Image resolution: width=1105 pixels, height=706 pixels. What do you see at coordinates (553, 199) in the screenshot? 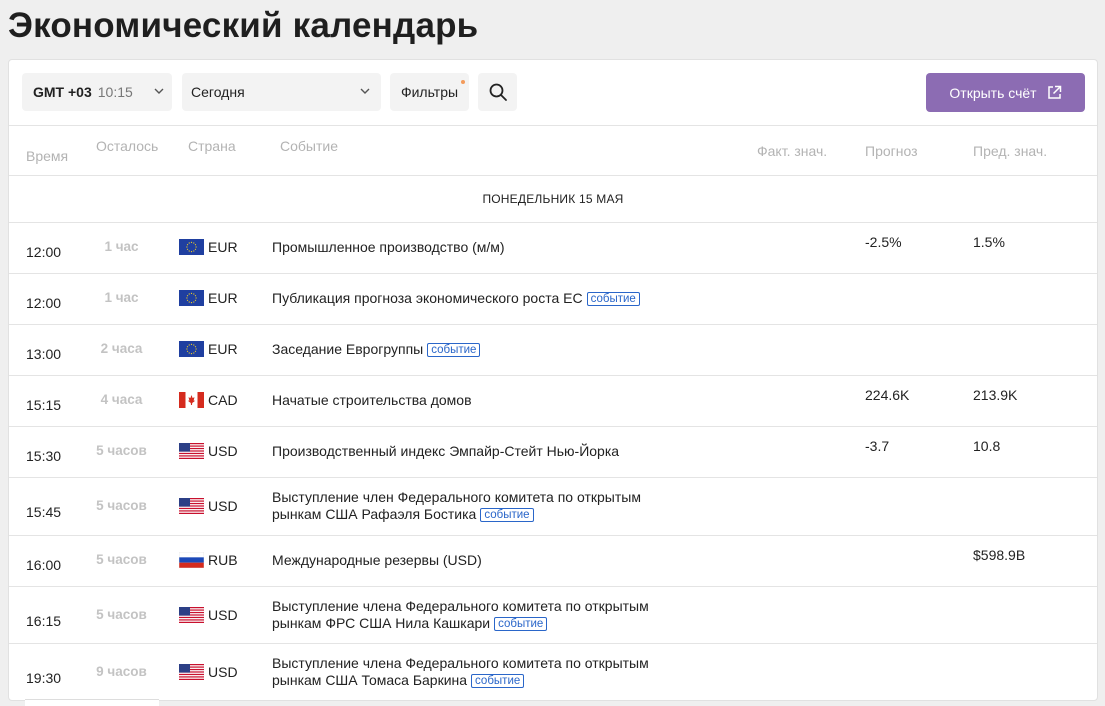
I see `date-group-header: ПОНЕДЕЛЬНИК 15 МАЯ` at bounding box center [553, 199].